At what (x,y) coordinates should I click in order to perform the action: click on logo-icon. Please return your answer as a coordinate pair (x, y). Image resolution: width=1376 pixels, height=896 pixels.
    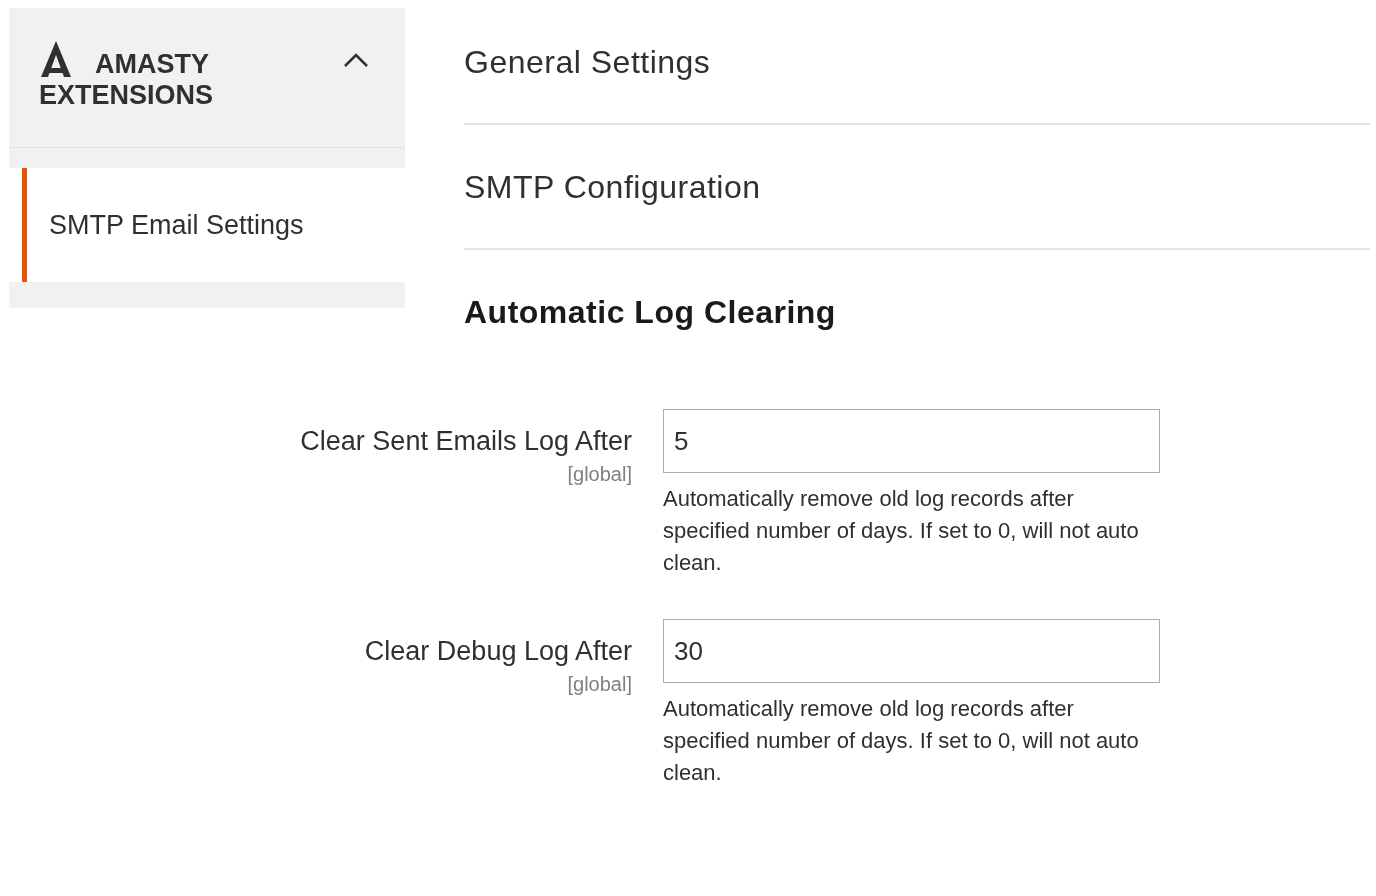
    Looking at the image, I should click on (56, 59).